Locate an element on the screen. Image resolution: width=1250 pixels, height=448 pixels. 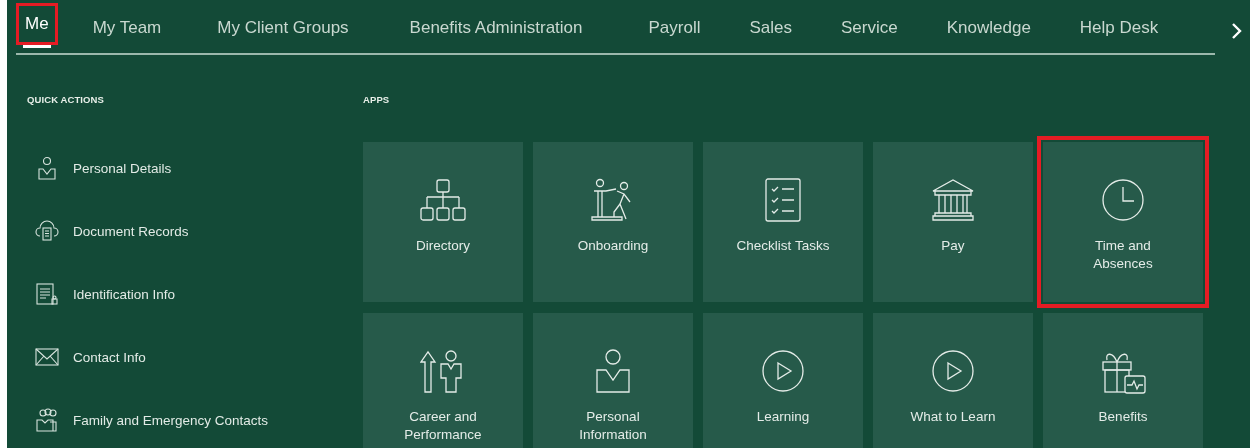
quick-action-link: Contact Info is located at coordinates (90, 357).